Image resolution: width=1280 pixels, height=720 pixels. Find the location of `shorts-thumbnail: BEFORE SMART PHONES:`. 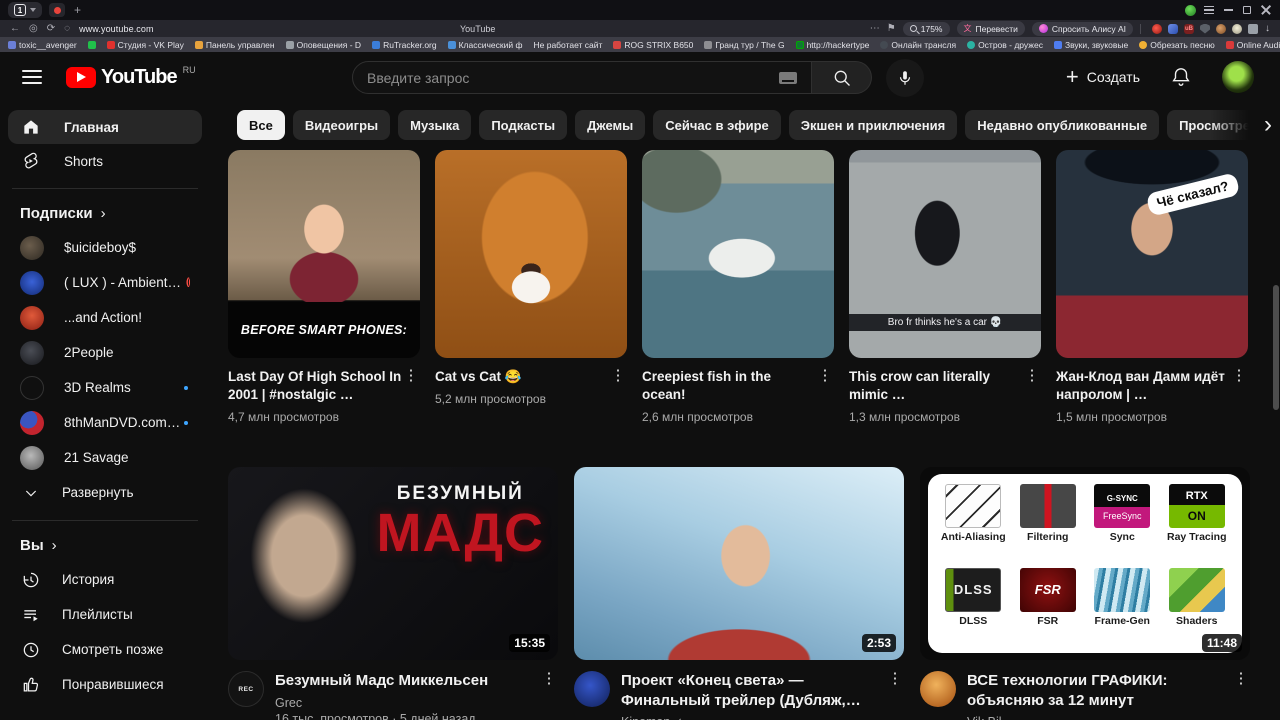

shorts-thumbnail: BEFORE SMART PHONES: is located at coordinates (324, 254).